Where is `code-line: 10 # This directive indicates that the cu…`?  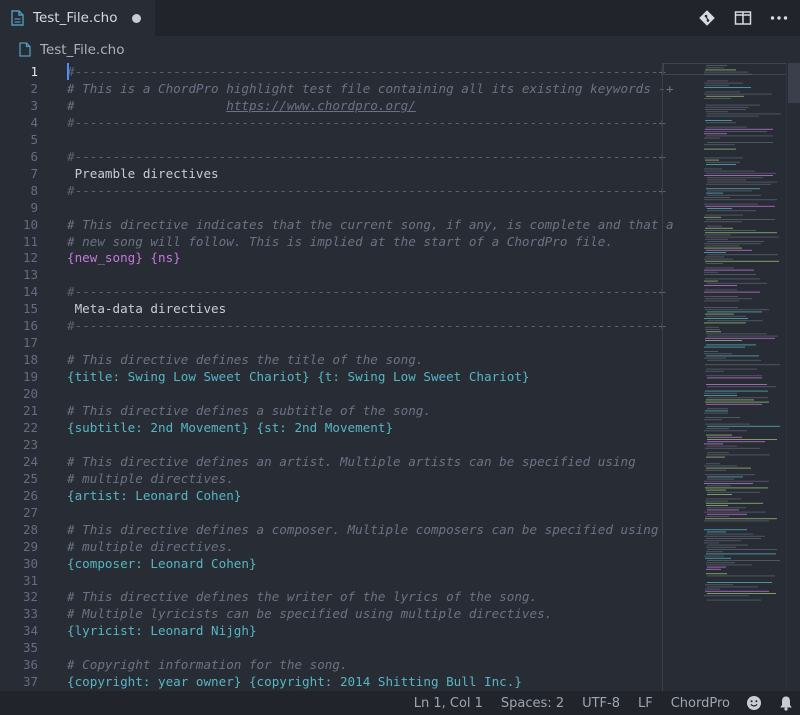 code-line: 10 # This directive indicates that the cu… is located at coordinates (400, 224).